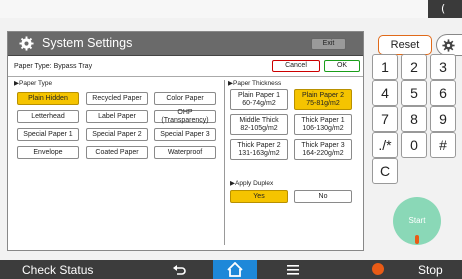 The height and width of the screenshot is (279, 462). Describe the element at coordinates (443, 145) in the screenshot. I see `key-hash: #` at that location.